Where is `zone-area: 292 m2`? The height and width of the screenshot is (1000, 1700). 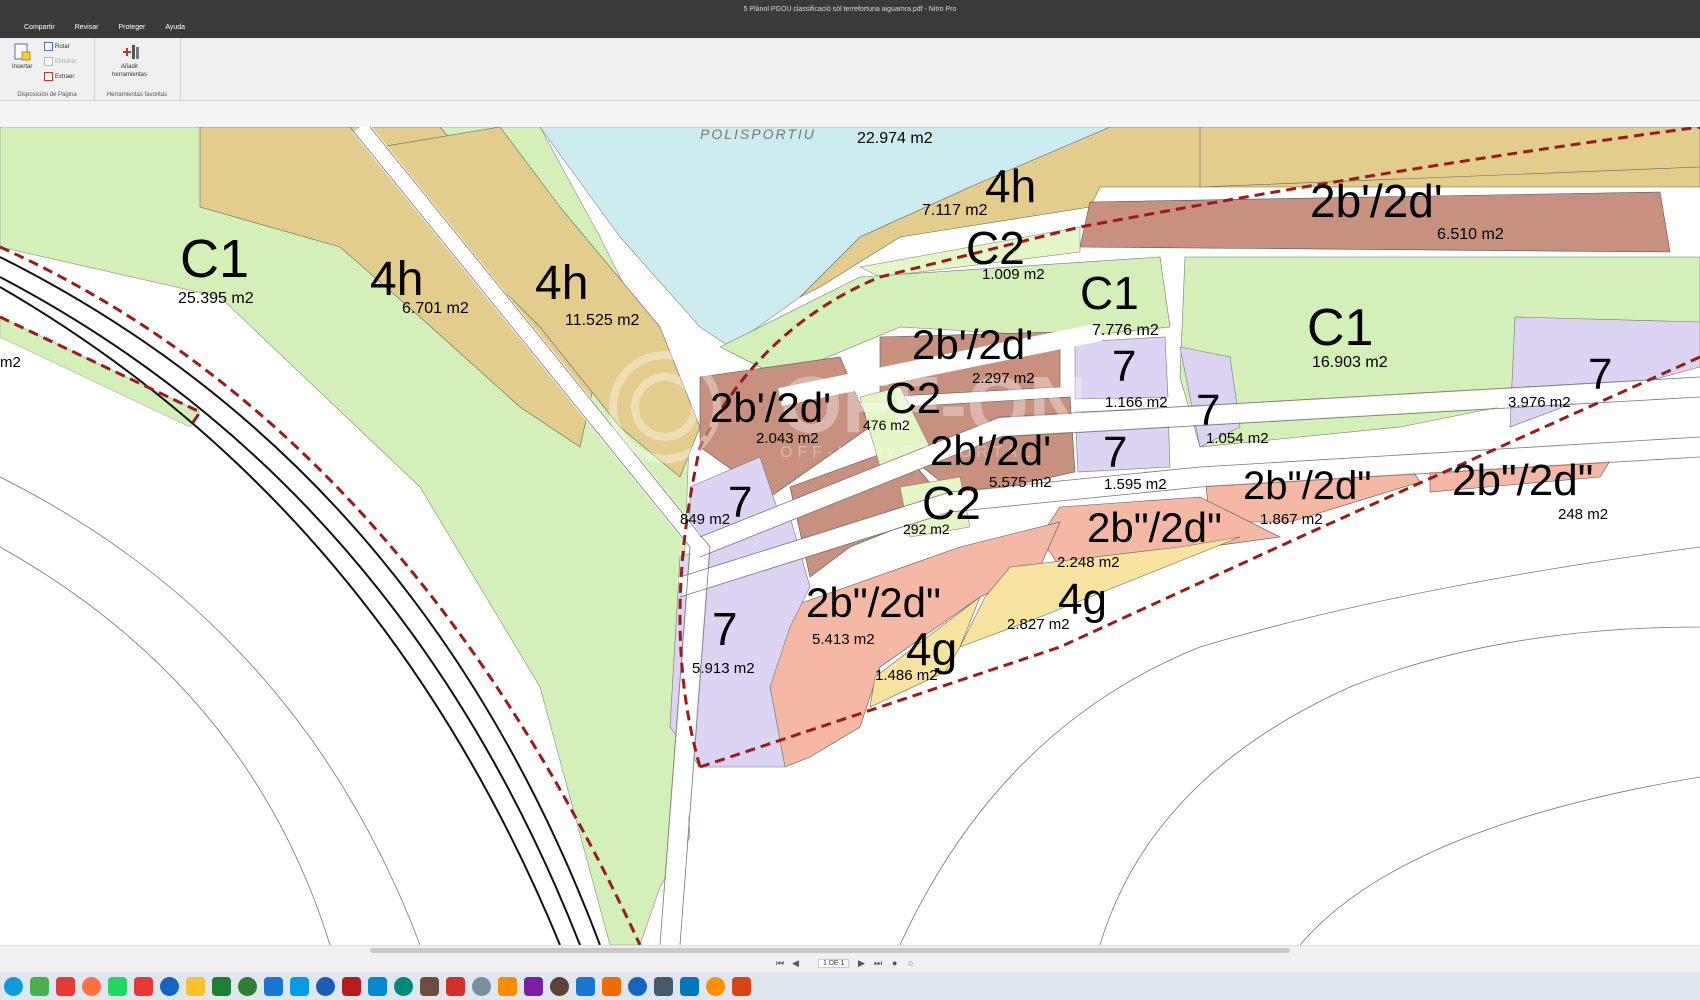 zone-area: 292 m2 is located at coordinates (926, 529).